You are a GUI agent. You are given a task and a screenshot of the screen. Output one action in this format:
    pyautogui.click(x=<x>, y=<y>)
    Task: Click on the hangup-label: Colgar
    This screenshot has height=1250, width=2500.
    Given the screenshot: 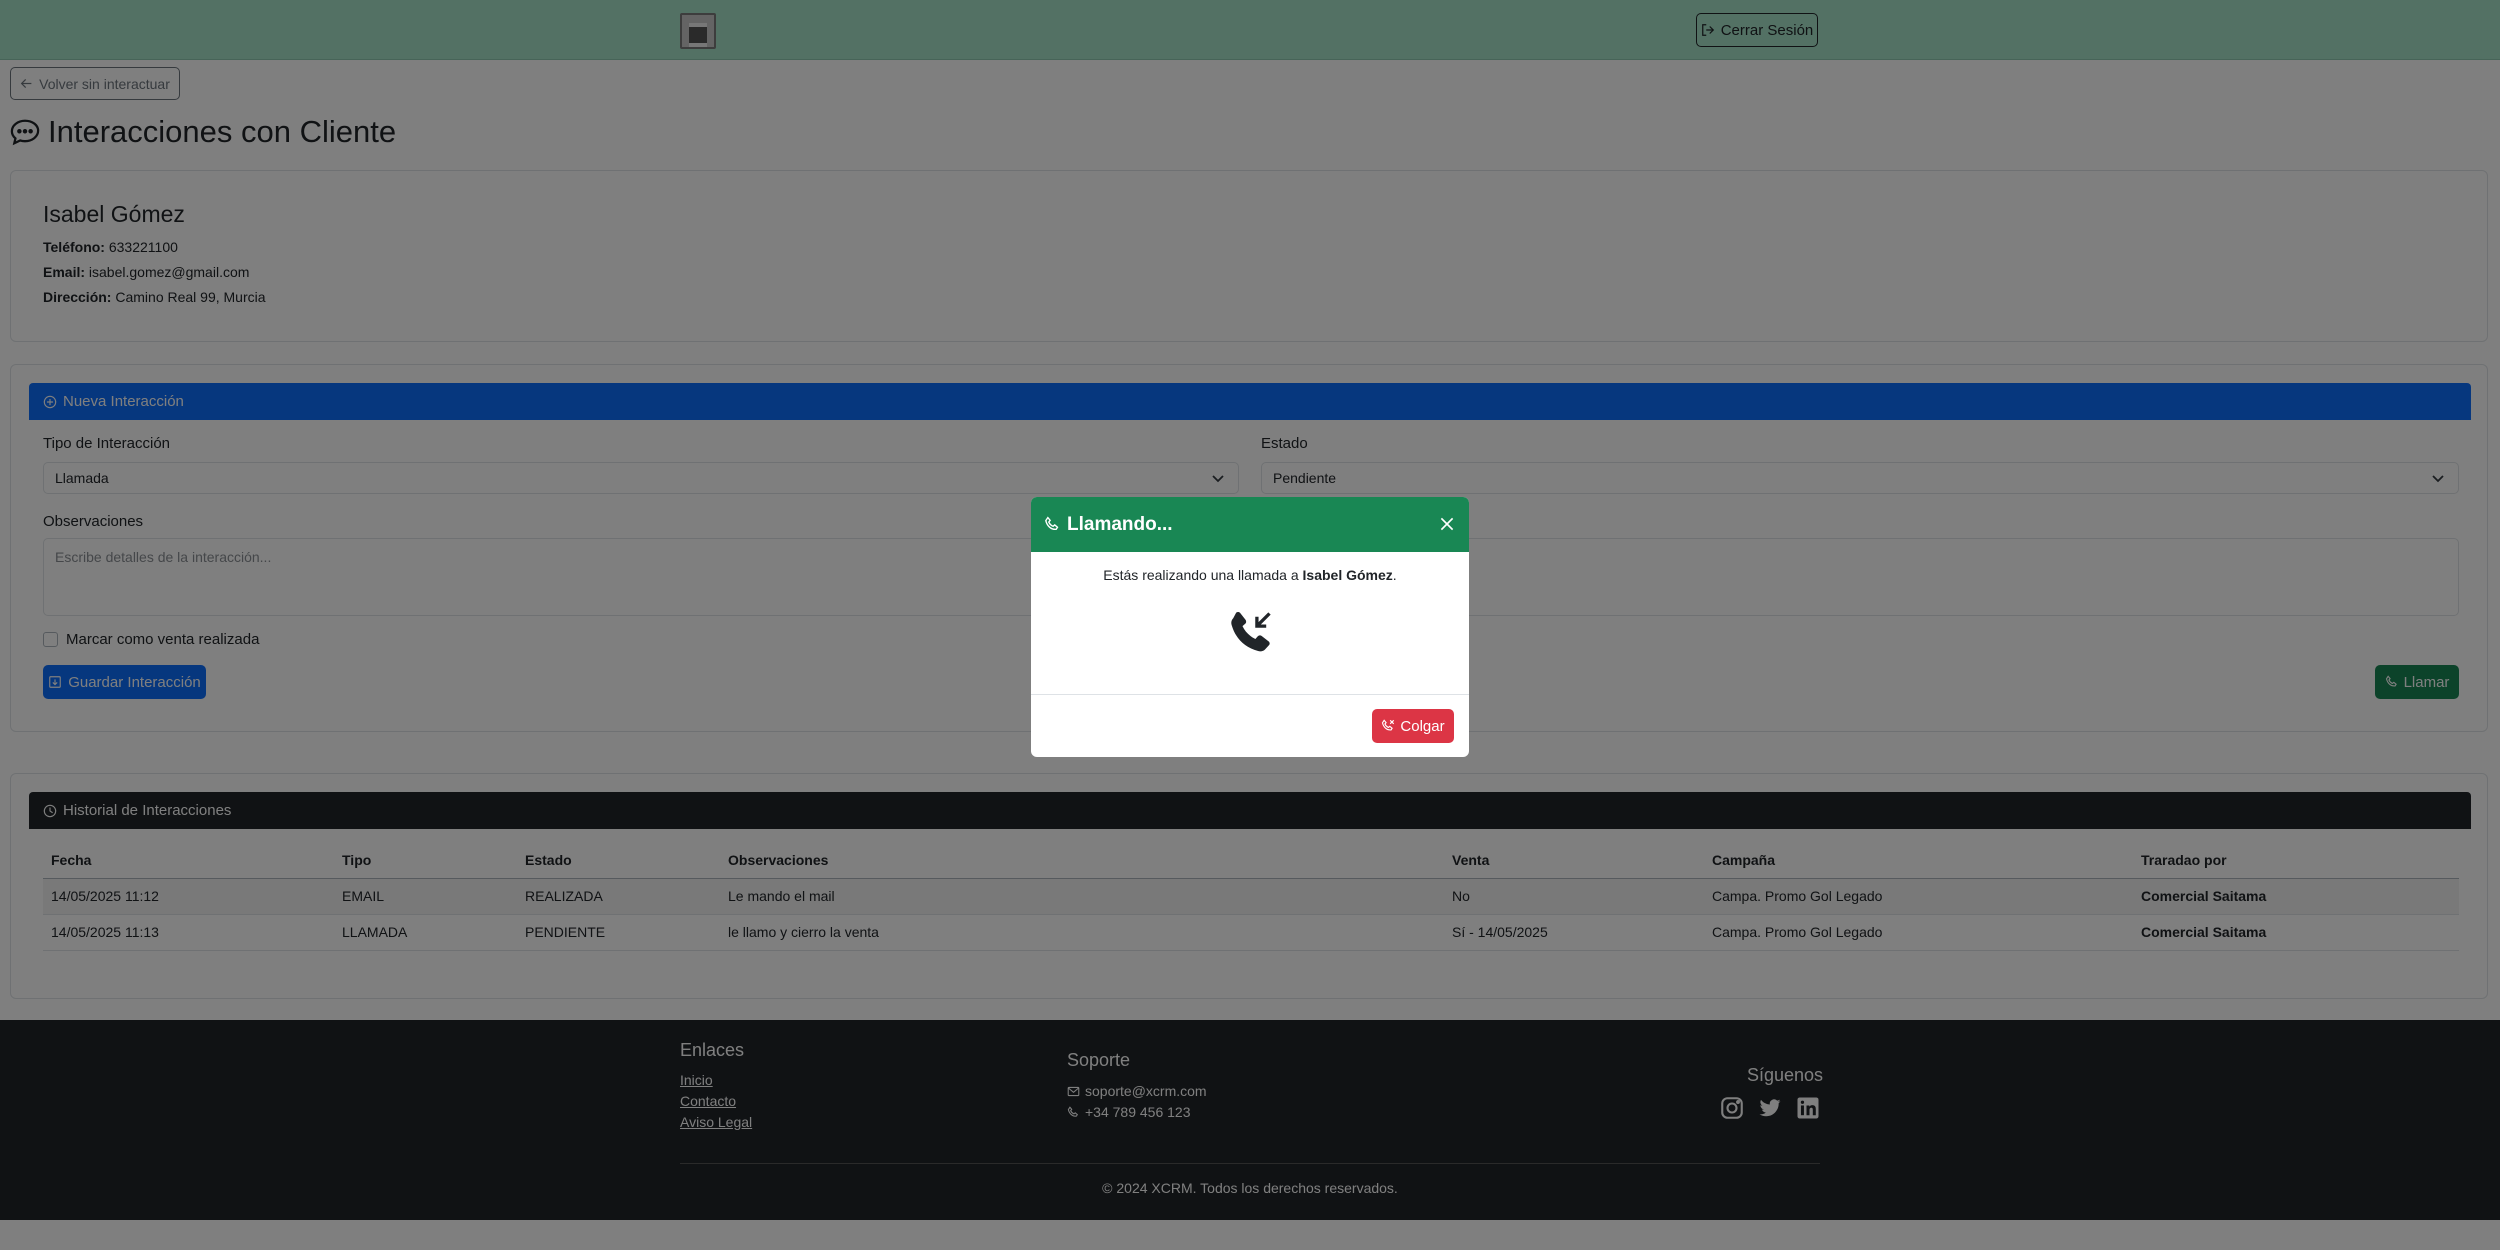 What is the action you would take?
    pyautogui.click(x=1422, y=726)
    